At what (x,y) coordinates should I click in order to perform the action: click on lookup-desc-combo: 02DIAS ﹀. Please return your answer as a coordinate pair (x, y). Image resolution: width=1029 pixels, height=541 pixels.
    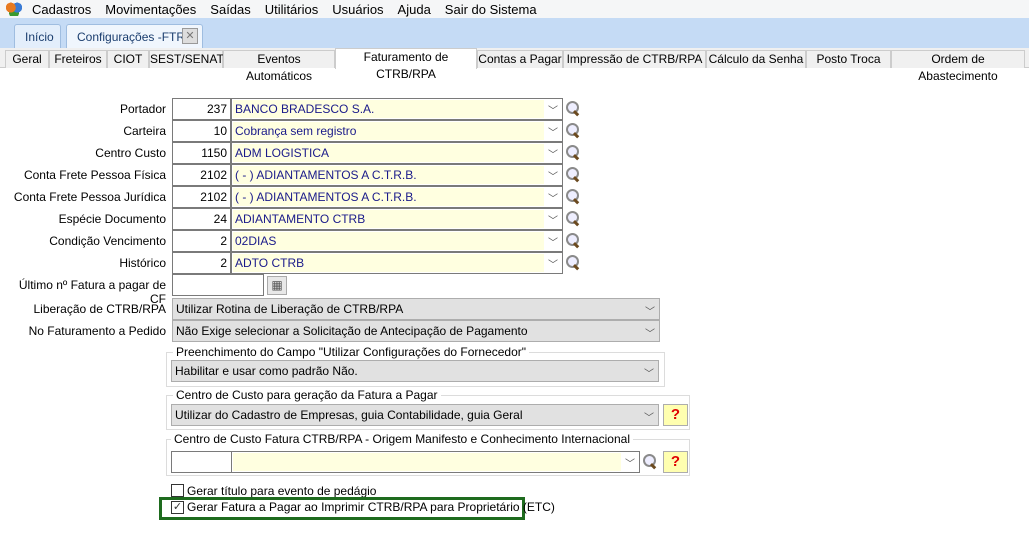
    Looking at the image, I should click on (397, 241).